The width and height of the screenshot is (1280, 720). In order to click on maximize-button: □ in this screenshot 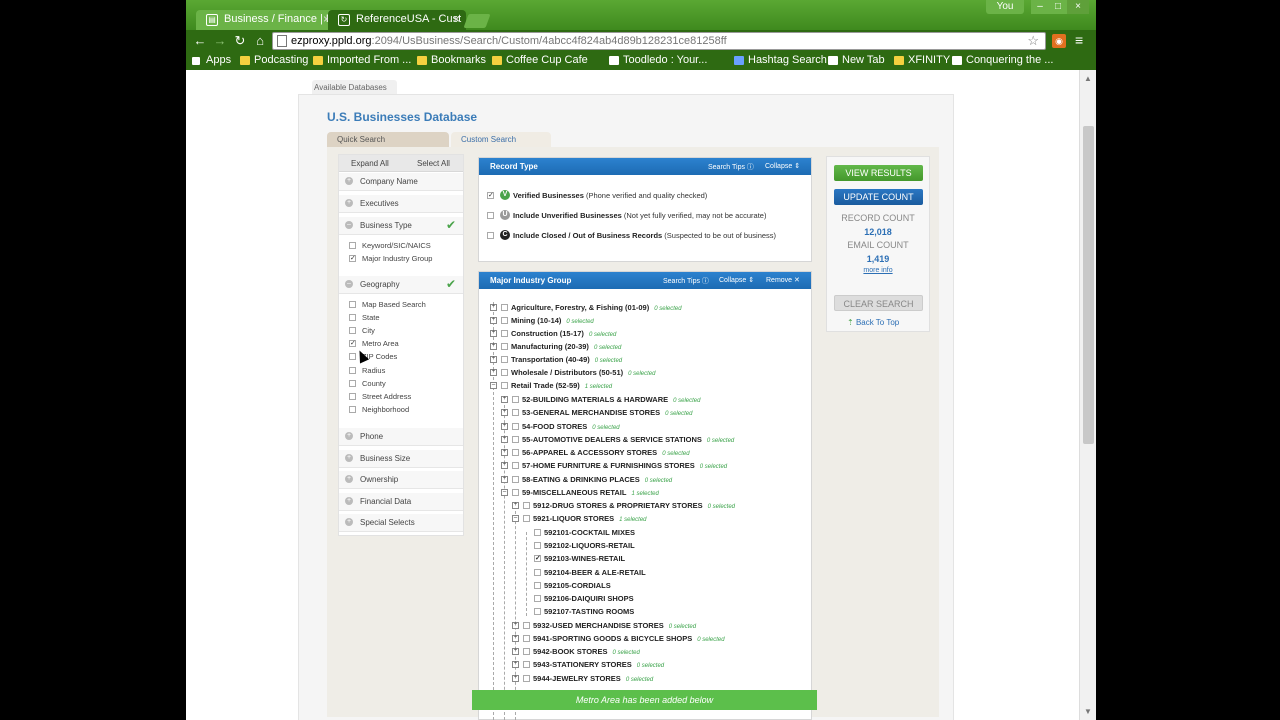, I will do `click(1058, 7)`.